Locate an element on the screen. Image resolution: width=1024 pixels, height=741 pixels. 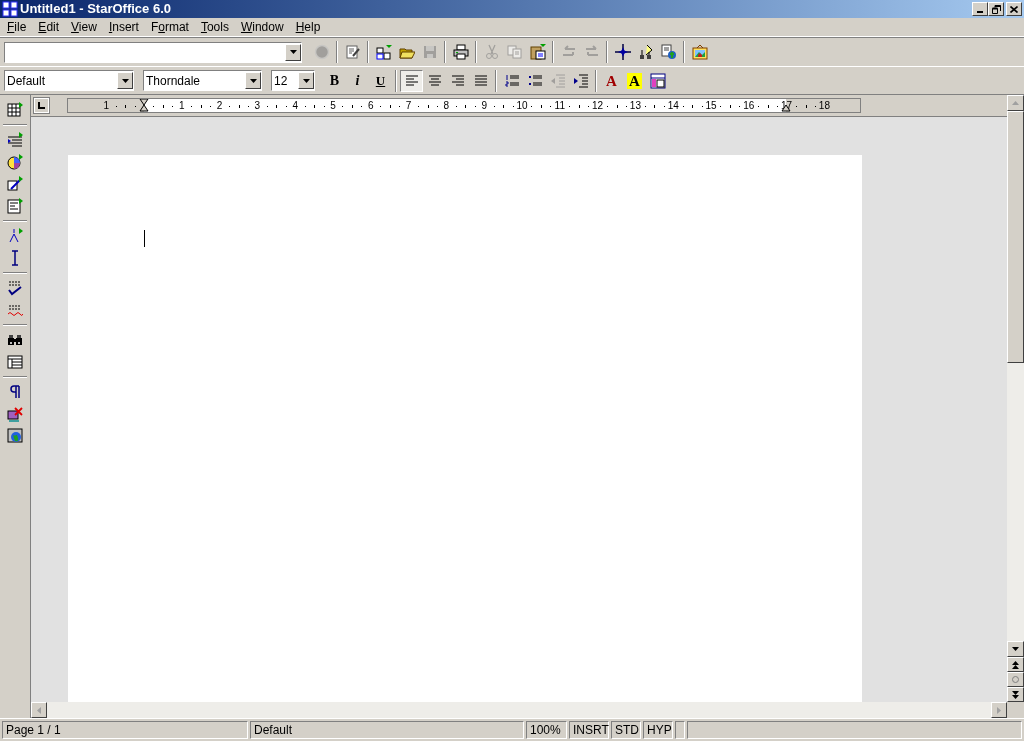
align-right-icon is located at coordinates (457, 80).